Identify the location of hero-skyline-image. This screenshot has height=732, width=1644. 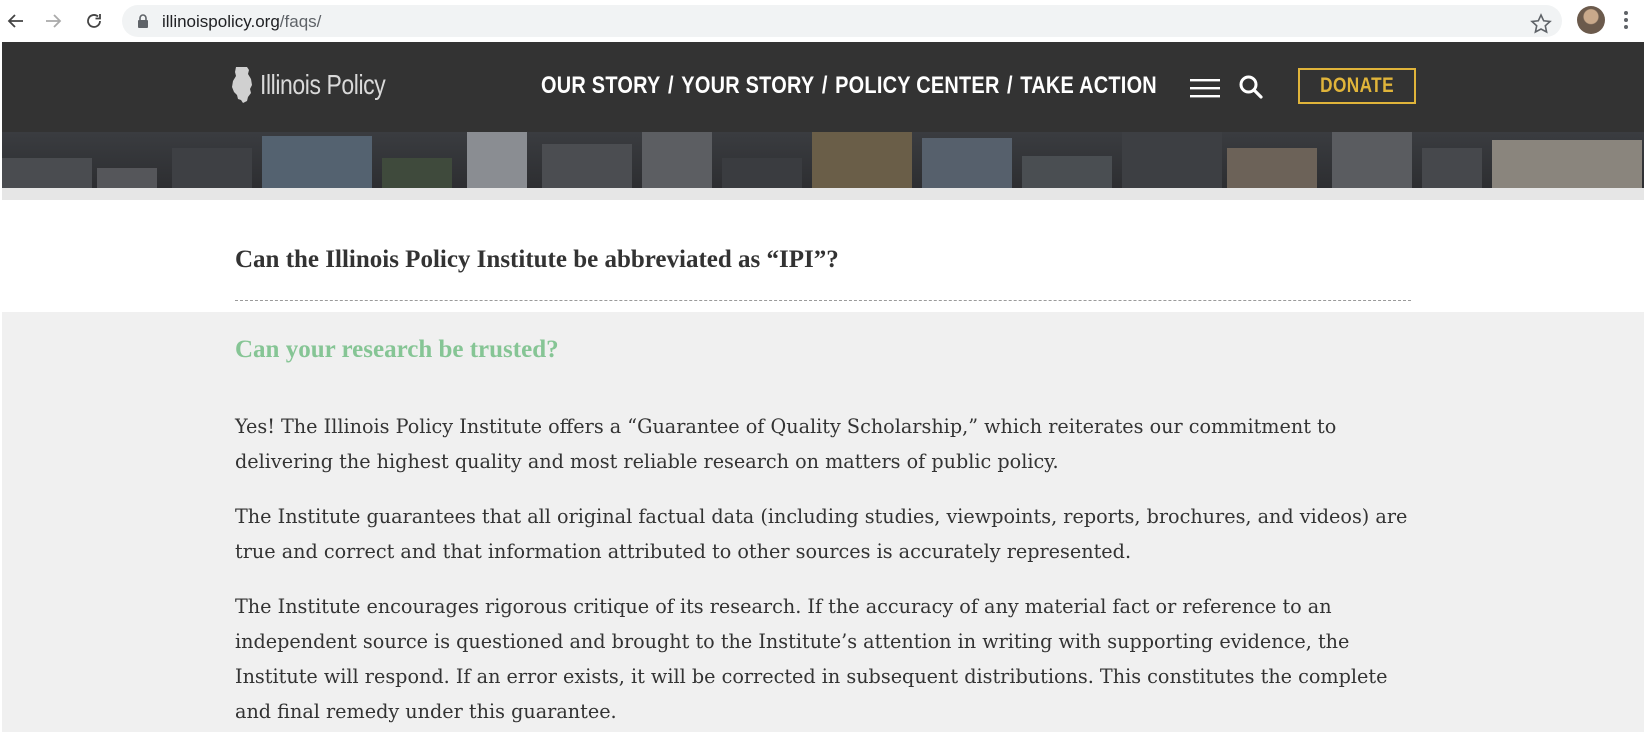
(823, 160).